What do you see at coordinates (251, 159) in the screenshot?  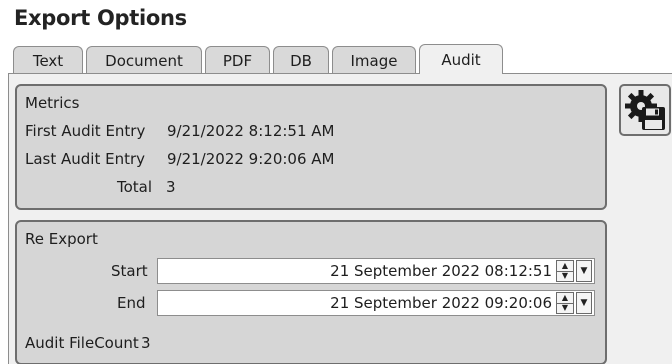 I see `last-audit-entry-value: 9/21/2022 9:20:06 AM` at bounding box center [251, 159].